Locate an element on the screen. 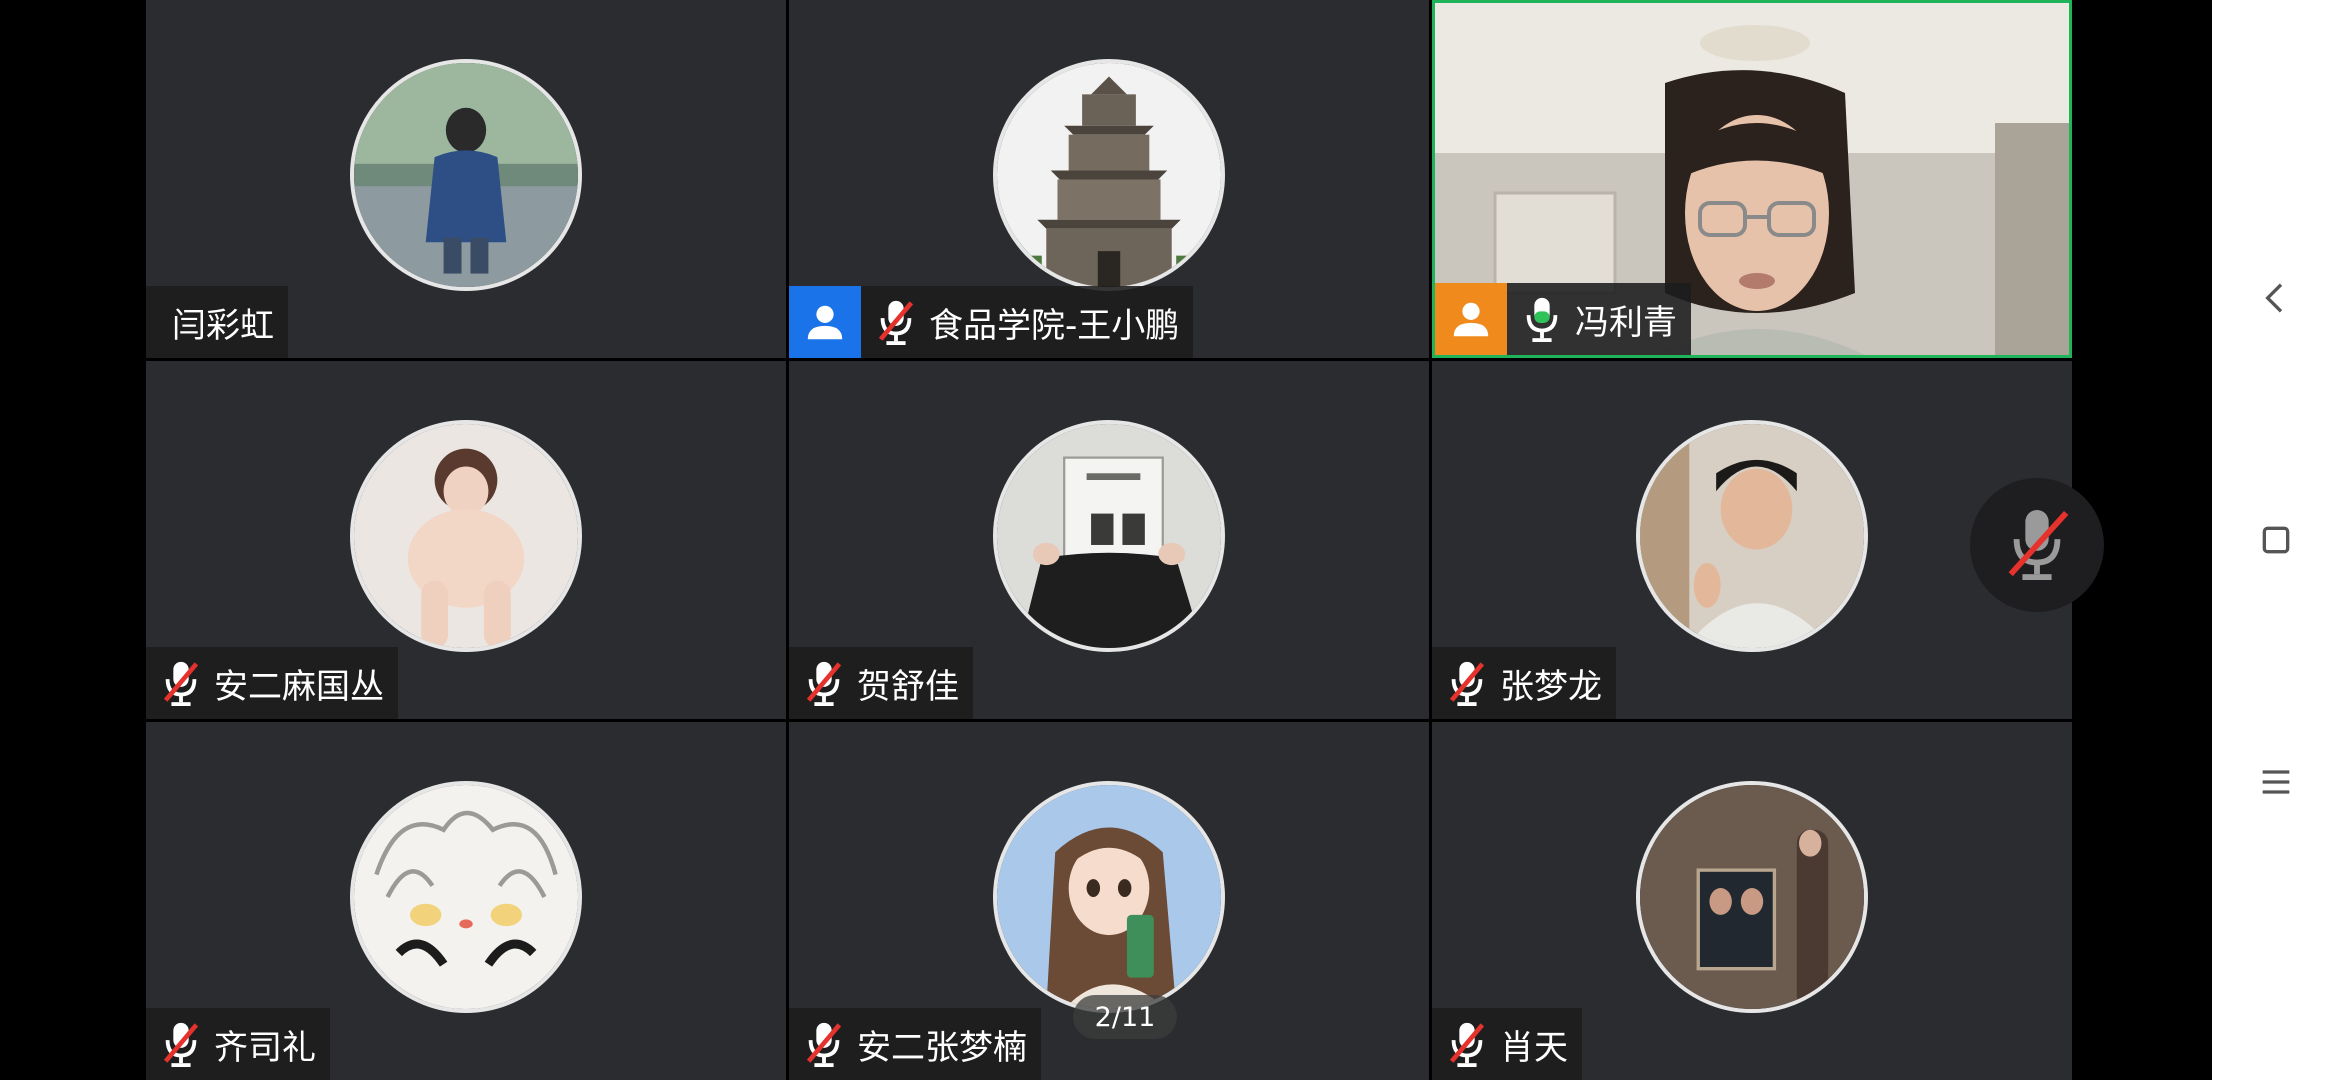 The image size is (2340, 1080). participant-label: 肖天 is located at coordinates (1507, 1044).